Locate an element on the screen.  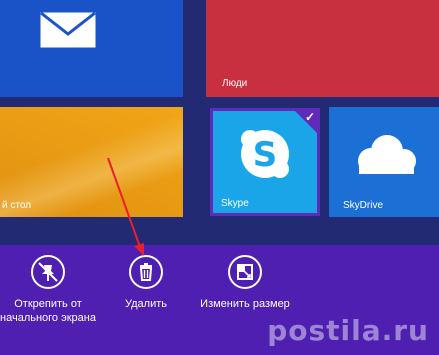
skydrive-tile: SkyDrive is located at coordinates (384, 162).